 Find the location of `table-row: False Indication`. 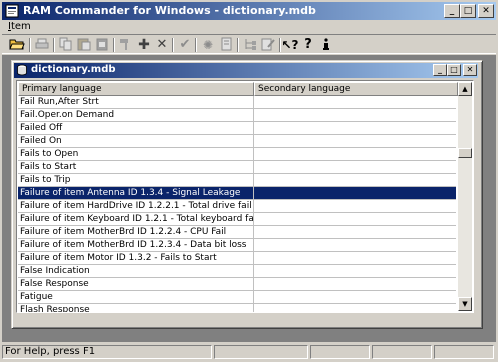

table-row: False Indication is located at coordinates (237, 271).